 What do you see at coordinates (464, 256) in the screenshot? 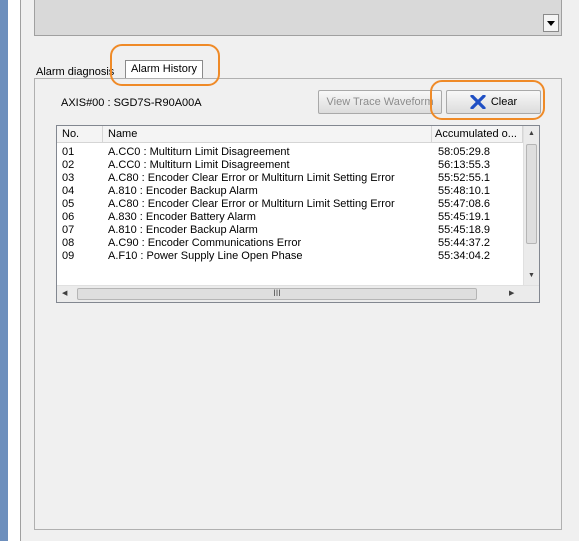
I see `row-time: 55:34:04.2` at bounding box center [464, 256].